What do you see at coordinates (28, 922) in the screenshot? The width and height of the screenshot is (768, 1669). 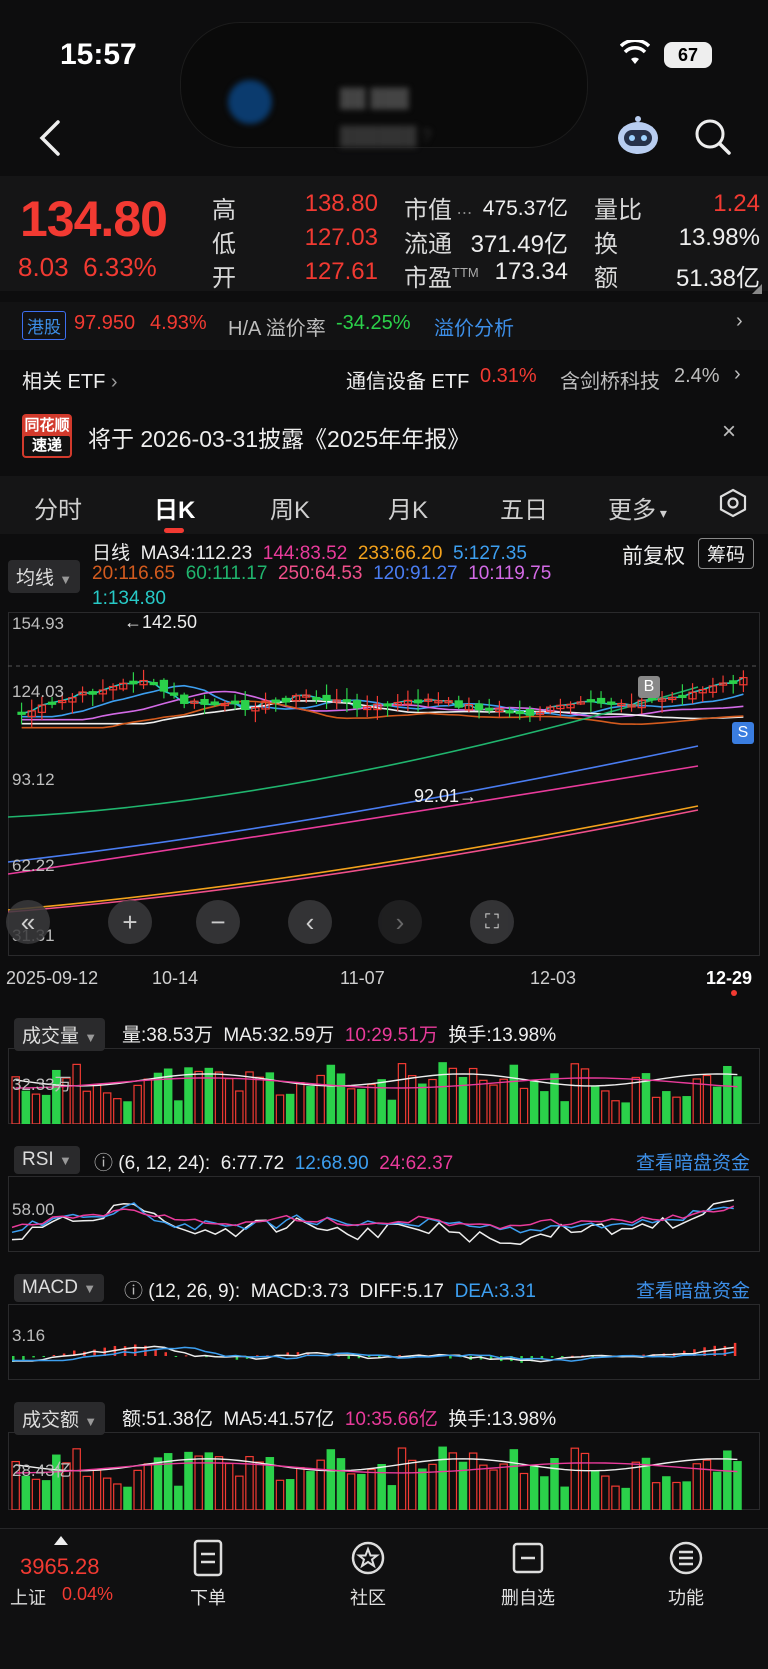 I see `collapse-left-icon: «` at bounding box center [28, 922].